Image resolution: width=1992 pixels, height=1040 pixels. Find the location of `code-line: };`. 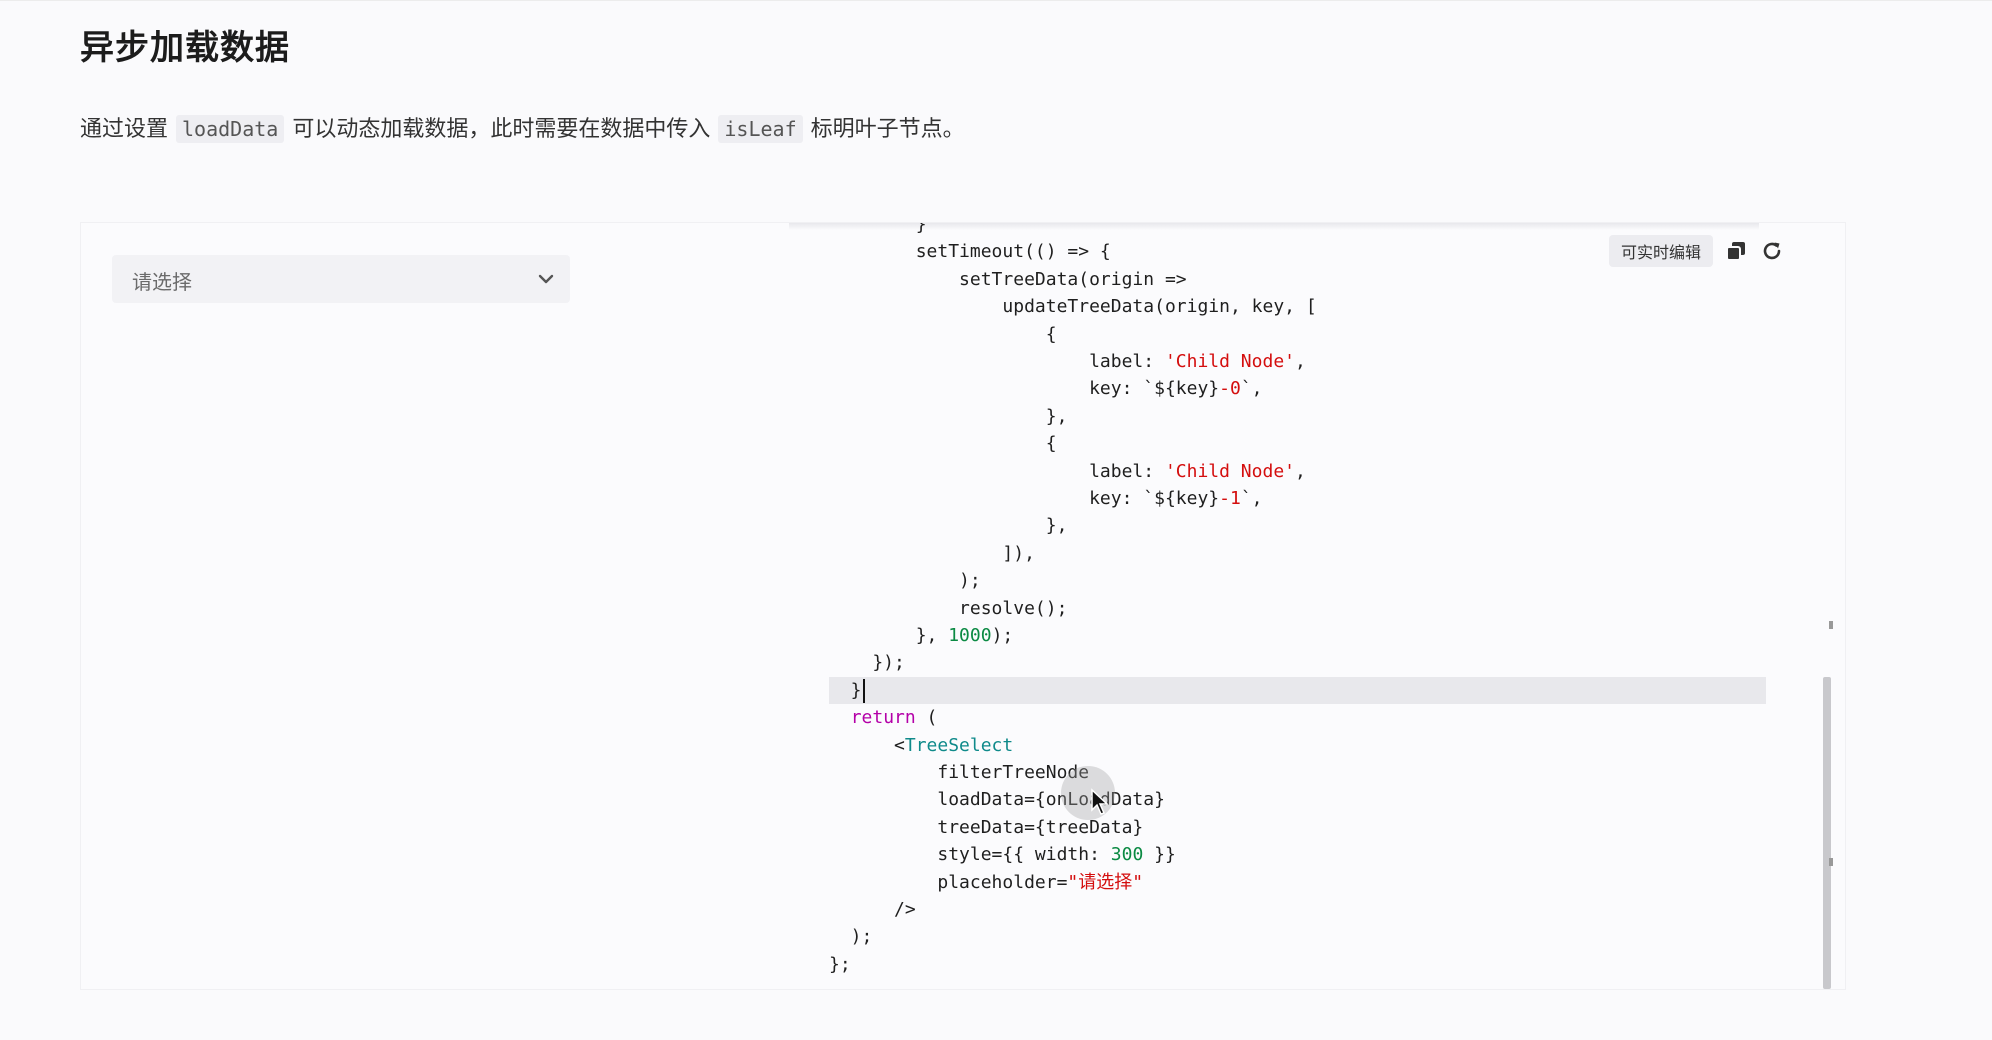

code-line: }; is located at coordinates (1297, 964).